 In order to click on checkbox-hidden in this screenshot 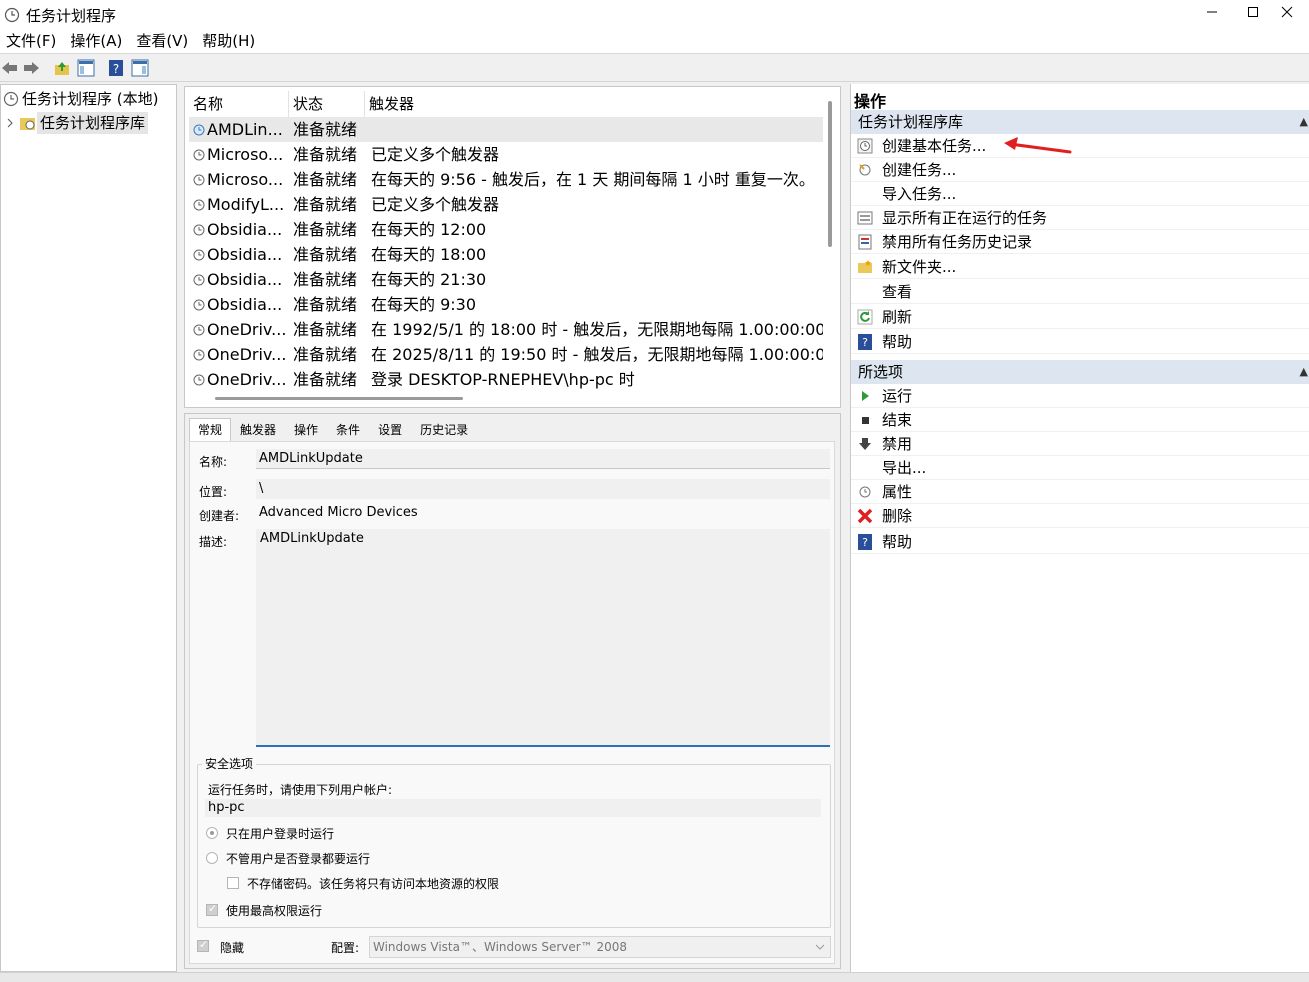, I will do `click(203, 945)`.